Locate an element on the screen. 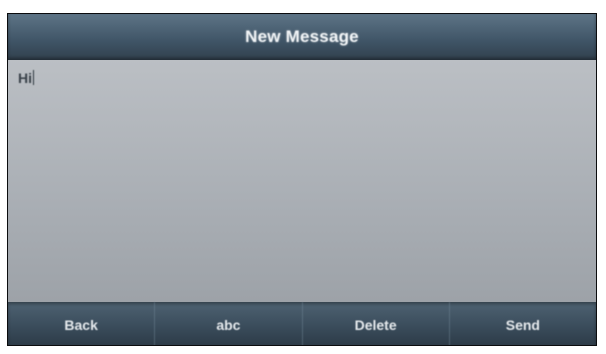  screen-title: New Message is located at coordinates (302, 36).